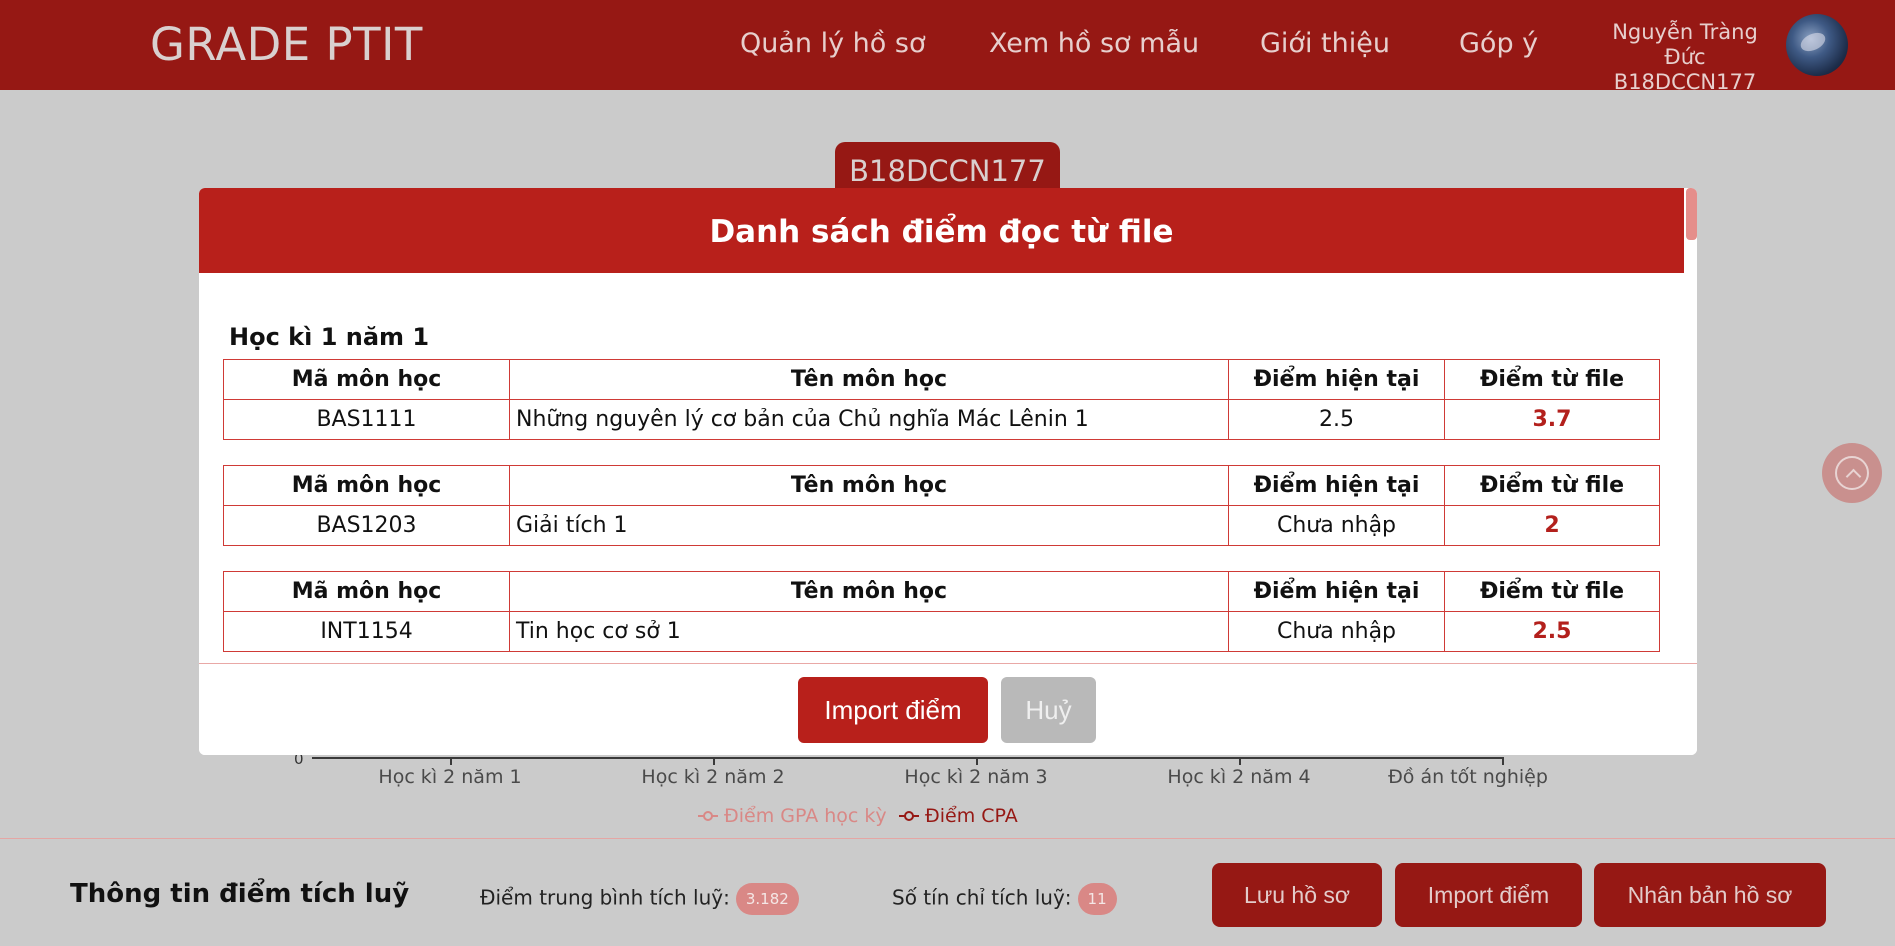 The width and height of the screenshot is (1895, 946). Describe the element at coordinates (1498, 43) in the screenshot. I see `nav-feedback: Góp ý` at that location.